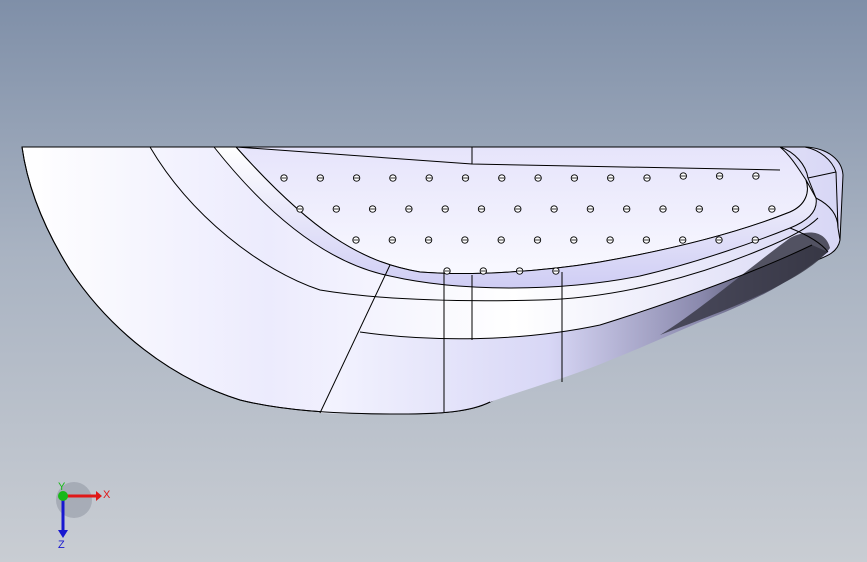 The width and height of the screenshot is (867, 562). What do you see at coordinates (99, 496) in the screenshot?
I see `triad-x-arrow` at bounding box center [99, 496].